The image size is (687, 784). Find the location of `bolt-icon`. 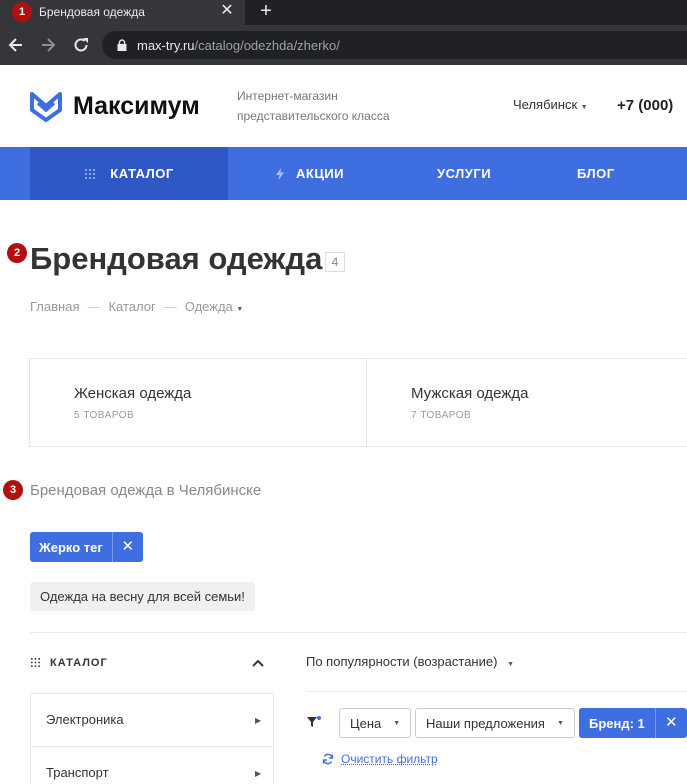

bolt-icon is located at coordinates (280, 174).